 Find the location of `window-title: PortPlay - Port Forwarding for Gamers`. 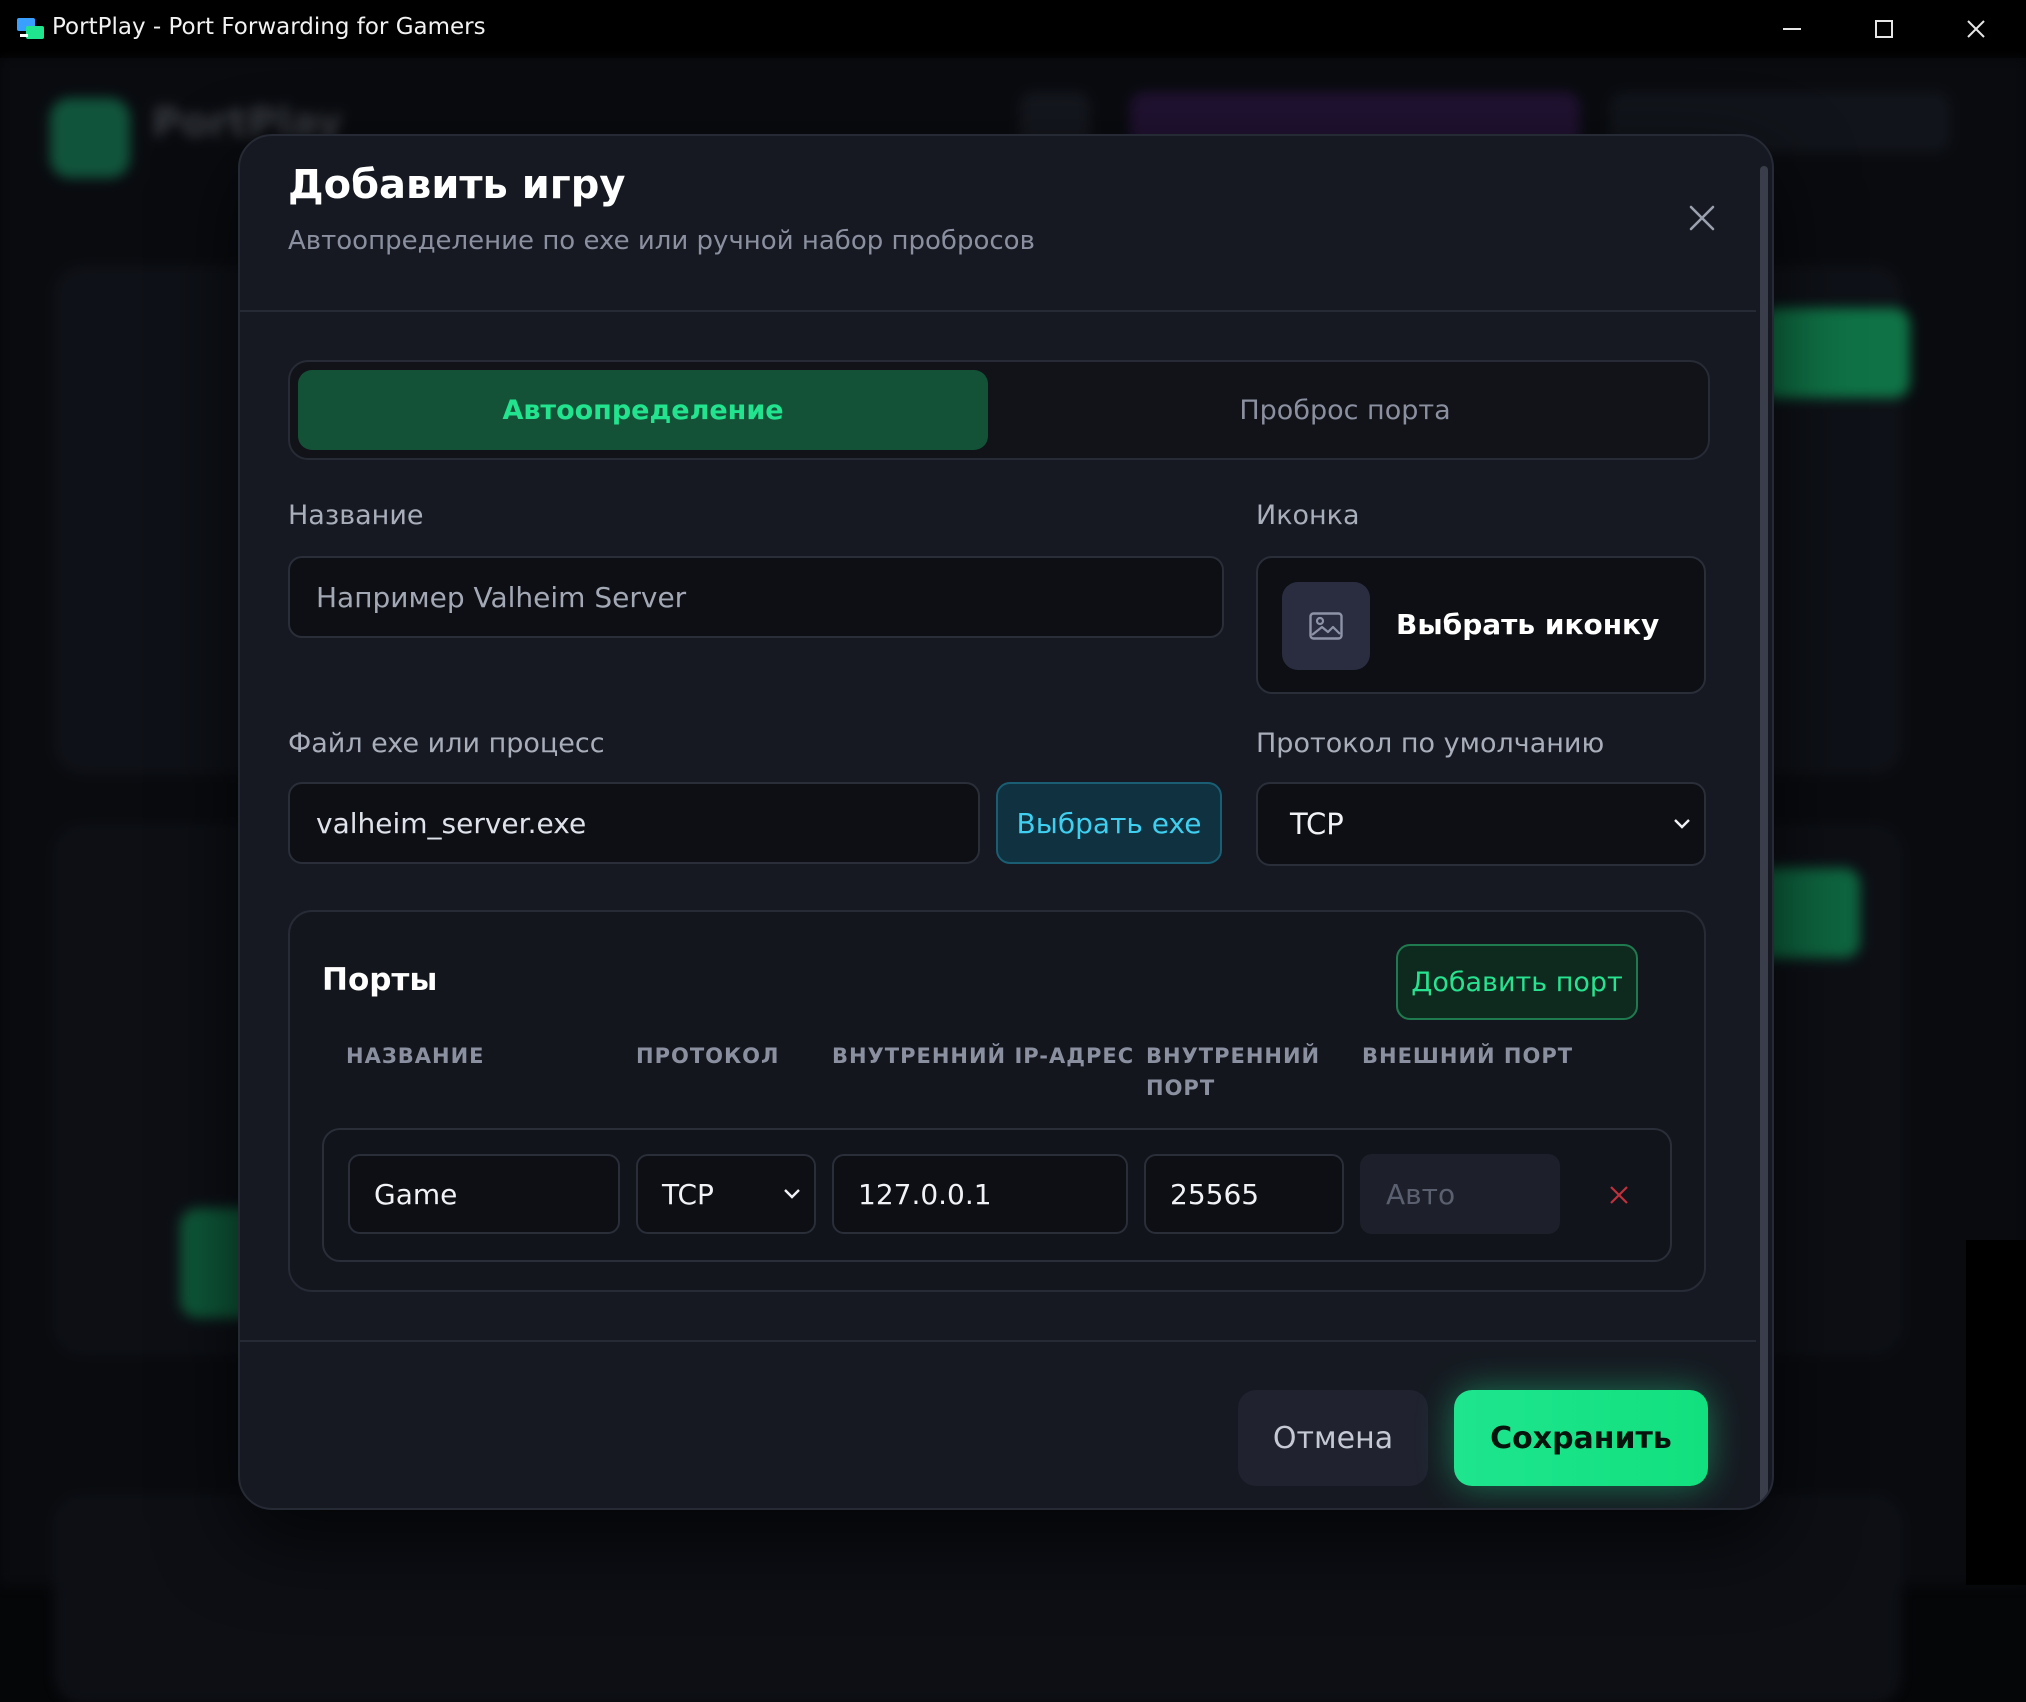

window-title: PortPlay - Port Forwarding for Gamers is located at coordinates (269, 27).